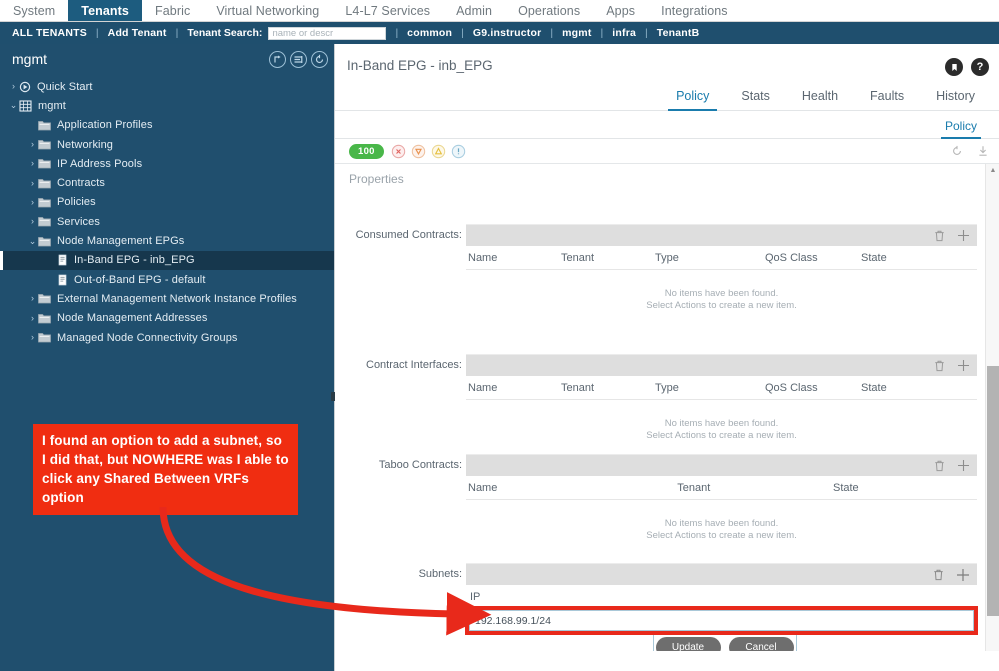  What do you see at coordinates (620, 10) in the screenshot?
I see `topnav-item-apps: Apps` at bounding box center [620, 10].